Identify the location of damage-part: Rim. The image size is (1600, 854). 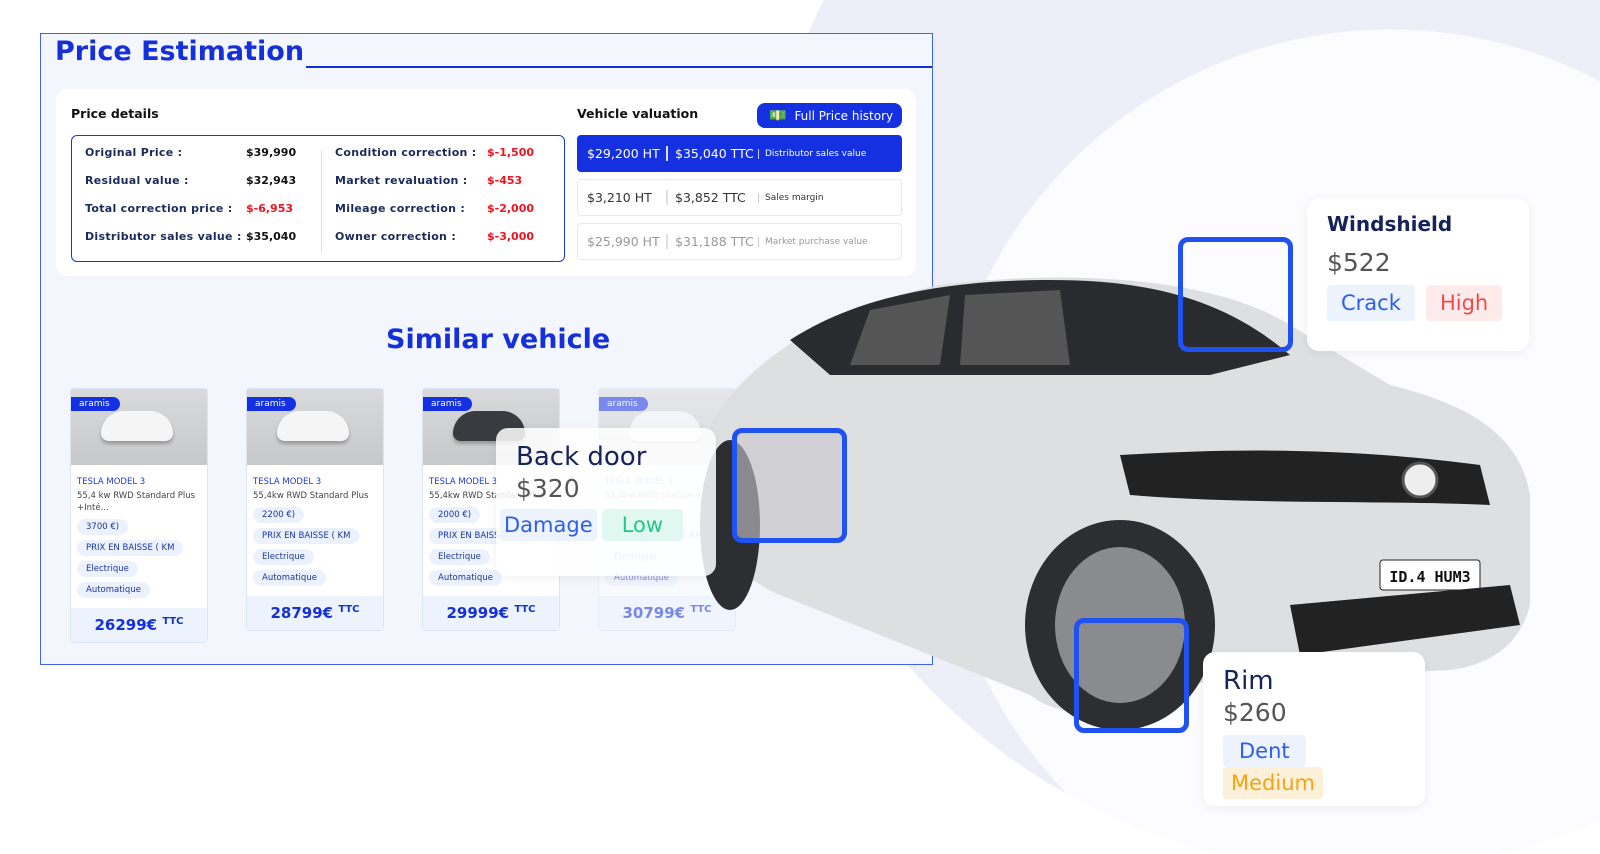
(1248, 681).